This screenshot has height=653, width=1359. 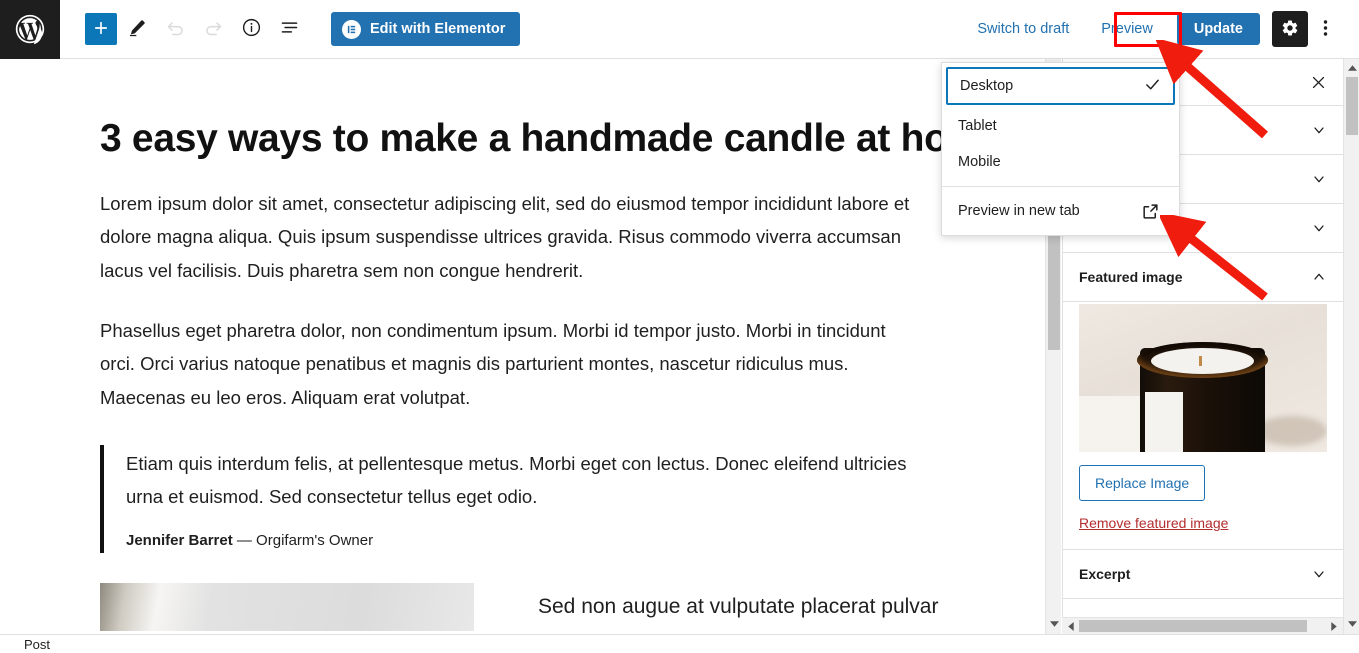 I want to click on sidebar-horizontal-scrollbar, so click(x=1202, y=625).